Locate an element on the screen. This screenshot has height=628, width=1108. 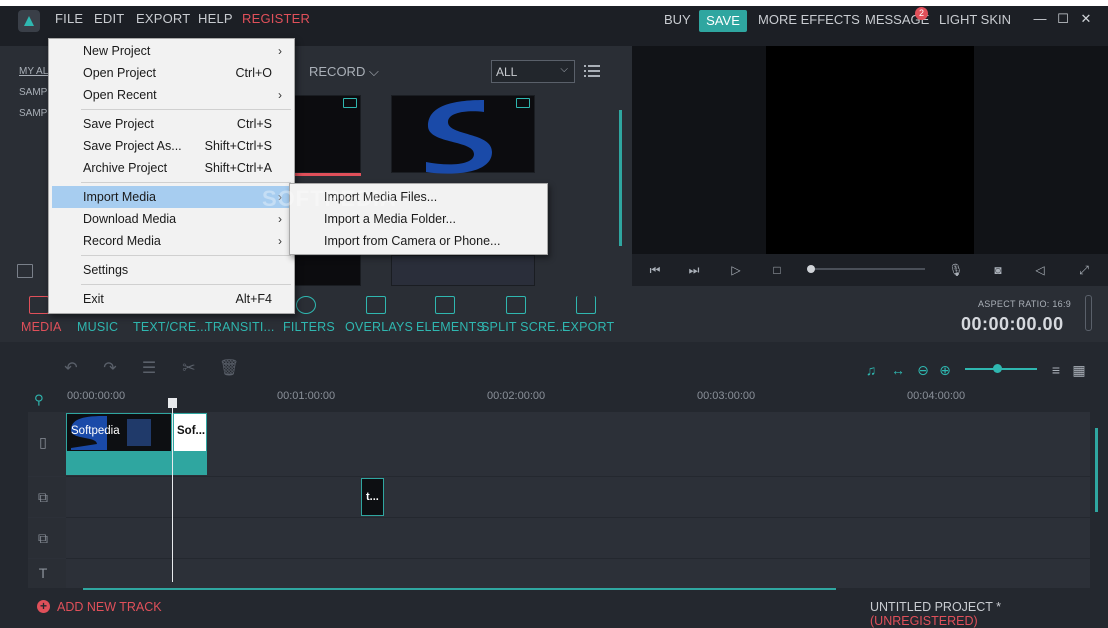
menu-item-open-project: Open Project Ctrl+O is located at coordinates (171, 73).